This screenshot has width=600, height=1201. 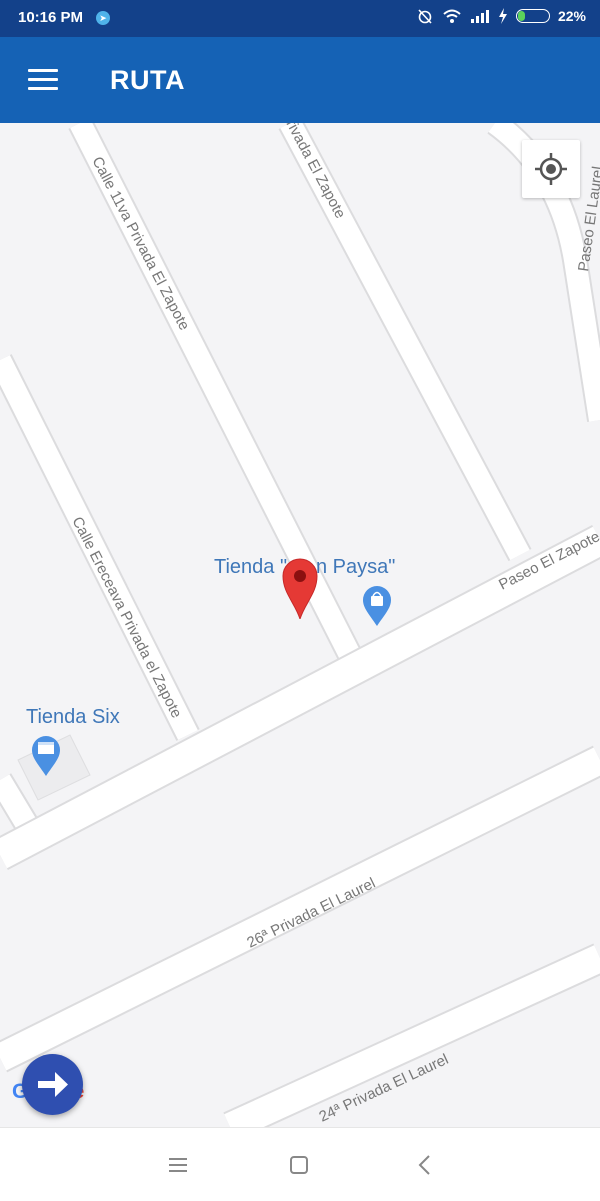 I want to click on status-bar: 10:16 PM ➤ 22%, so click(x=300, y=18).